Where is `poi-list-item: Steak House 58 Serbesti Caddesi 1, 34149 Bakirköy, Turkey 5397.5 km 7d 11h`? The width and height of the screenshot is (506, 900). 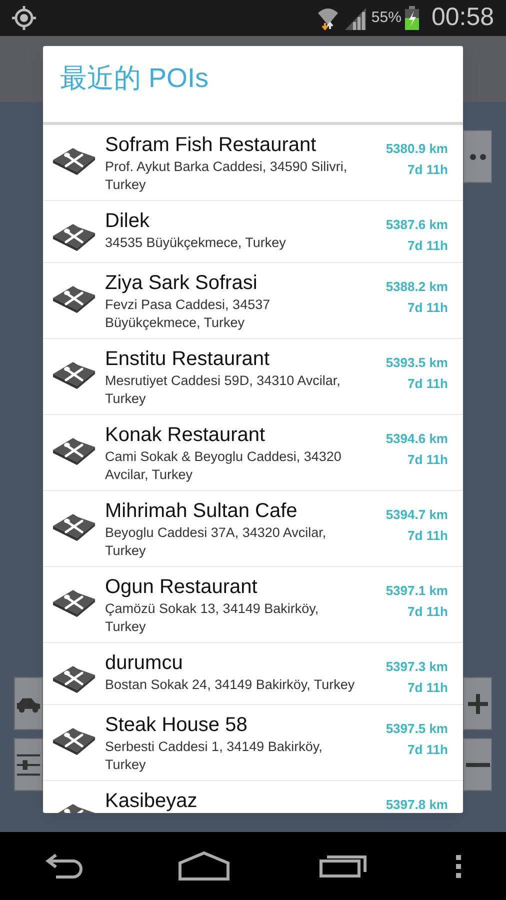
poi-list-item: Steak House 58 Serbesti Caddesi 1, 34149 Bakirköy, Turkey 5397.5 km 7d 11h is located at coordinates (253, 743).